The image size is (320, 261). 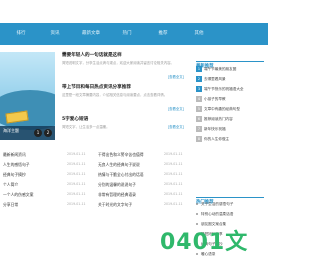 I want to click on sidebar-item-label: 新年快乐祝福, so click(x=215, y=129).